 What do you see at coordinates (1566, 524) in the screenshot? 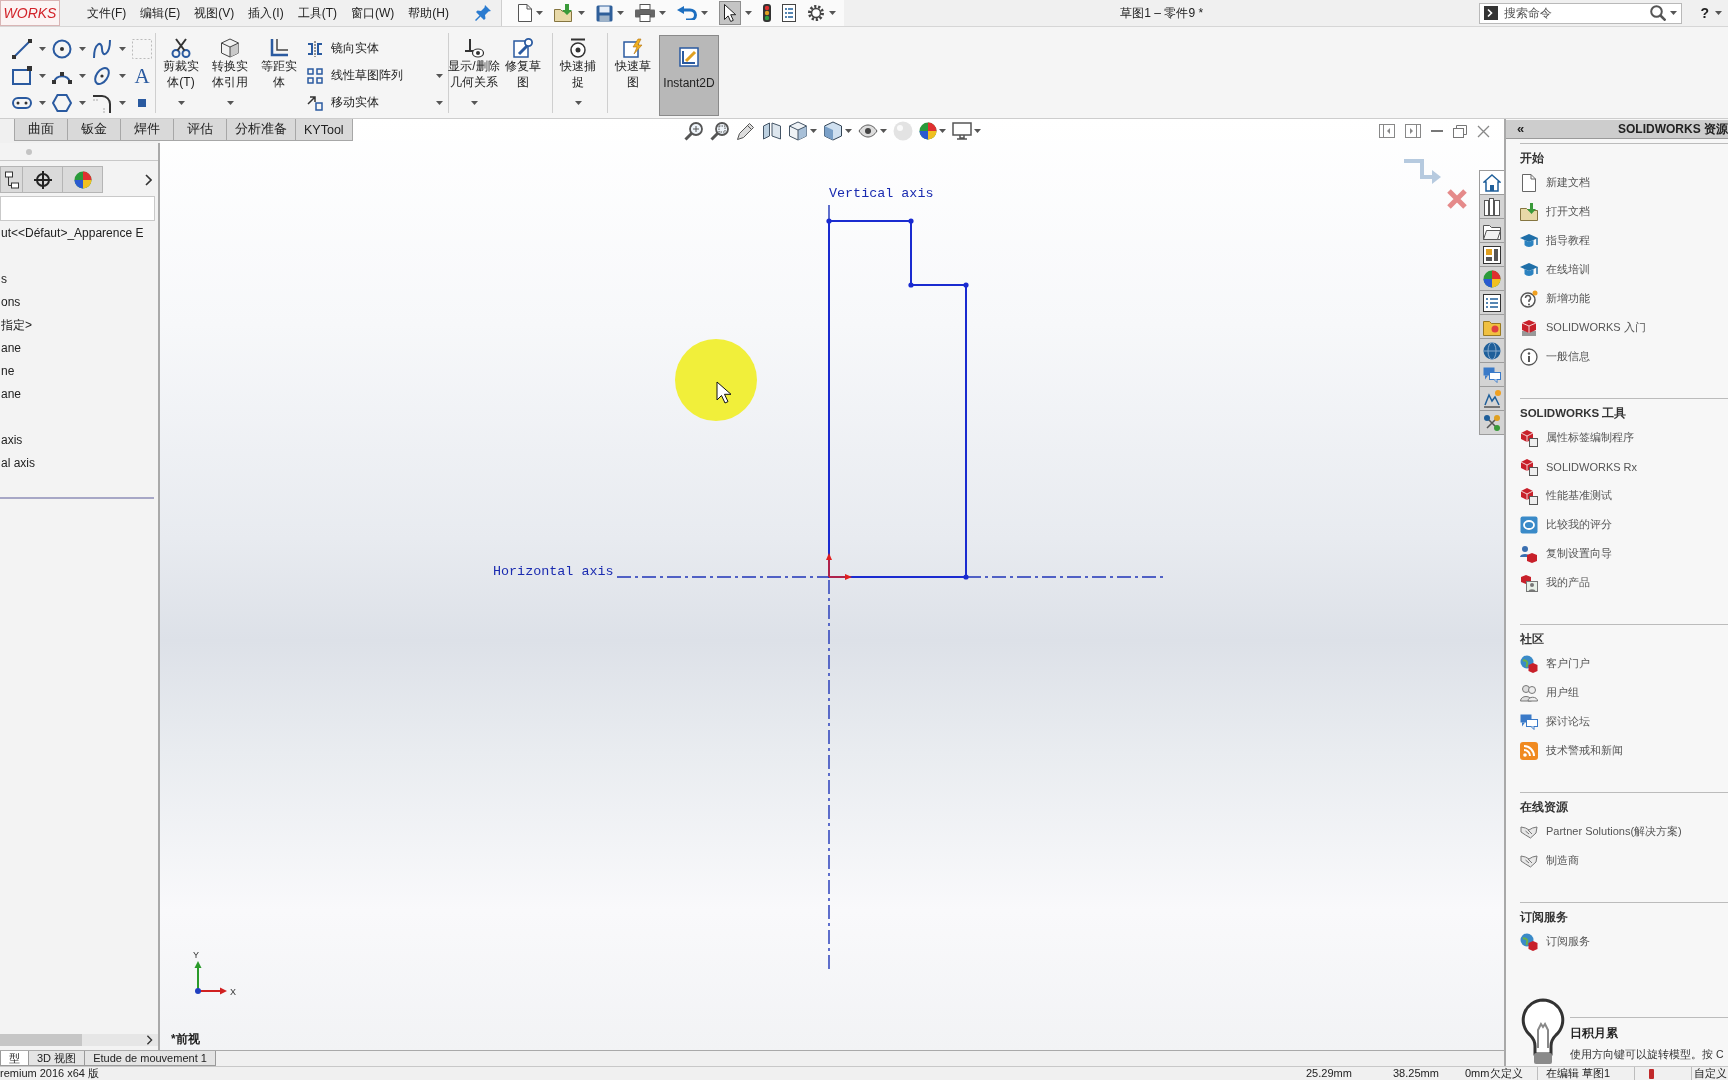
I see `resource-link: 比较我的评分` at bounding box center [1566, 524].